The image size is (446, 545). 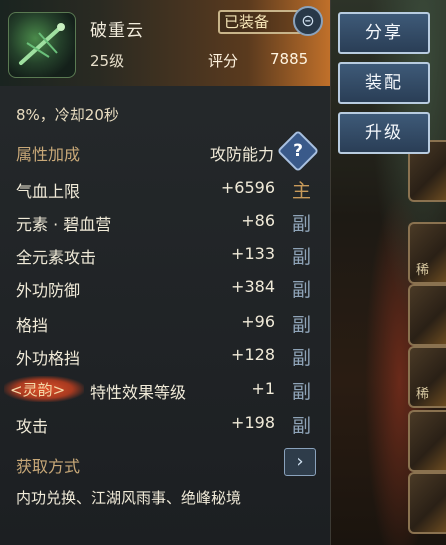 What do you see at coordinates (107, 61) in the screenshot?
I see `item-level: 25级` at bounding box center [107, 61].